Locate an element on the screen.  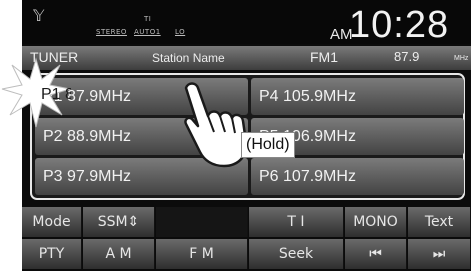
frequency-unit: MHz is located at coordinates (461, 58).